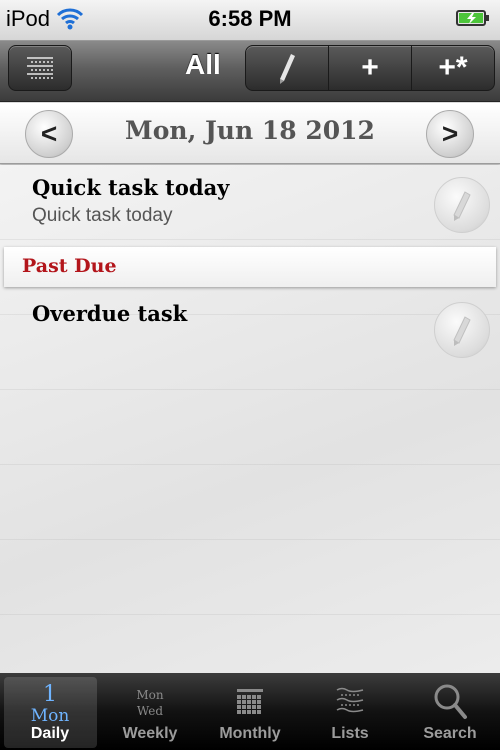 This screenshot has width=500, height=750. I want to click on task-title: Quick task today, so click(131, 187).